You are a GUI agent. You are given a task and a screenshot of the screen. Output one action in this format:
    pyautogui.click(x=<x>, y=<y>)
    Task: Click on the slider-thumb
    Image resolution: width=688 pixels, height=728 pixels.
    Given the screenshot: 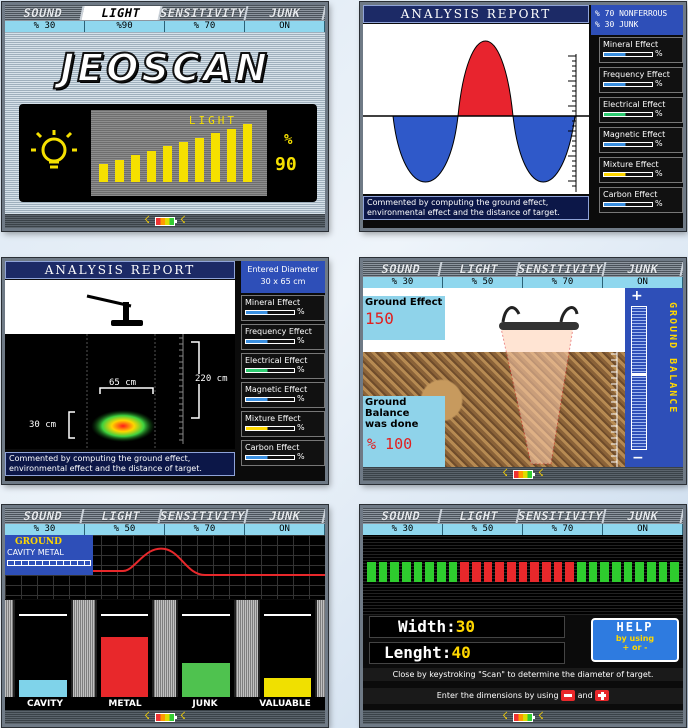 What is the action you would take?
    pyautogui.click(x=639, y=374)
    